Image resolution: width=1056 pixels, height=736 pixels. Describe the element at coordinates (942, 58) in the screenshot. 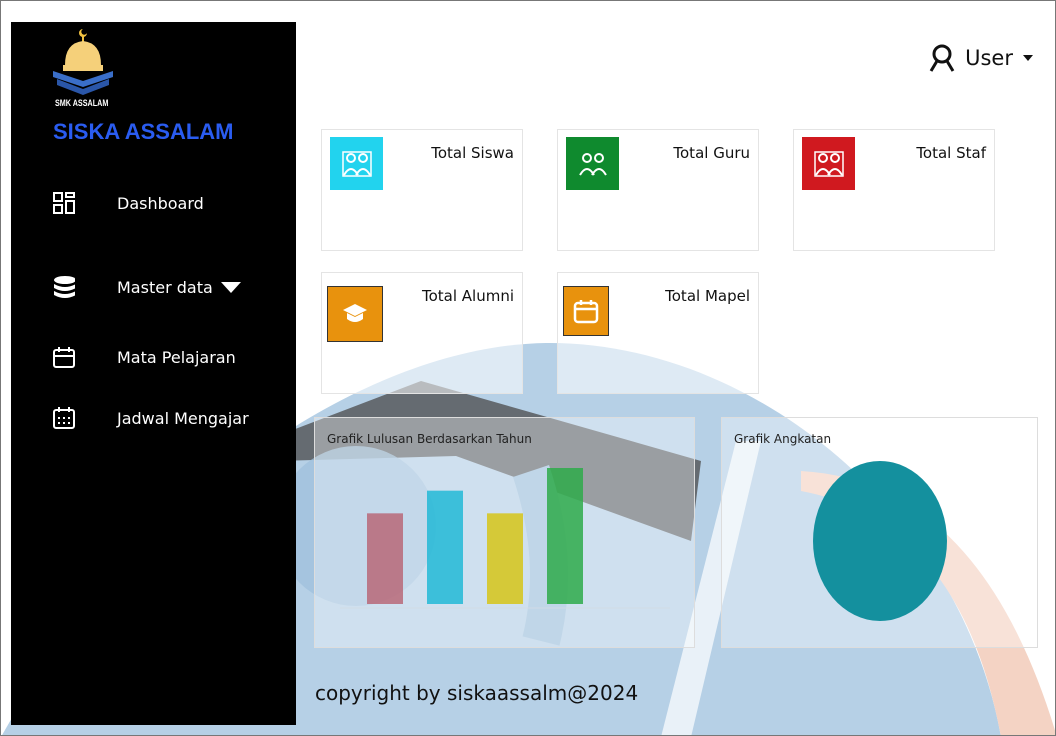

I see `user-icon` at that location.